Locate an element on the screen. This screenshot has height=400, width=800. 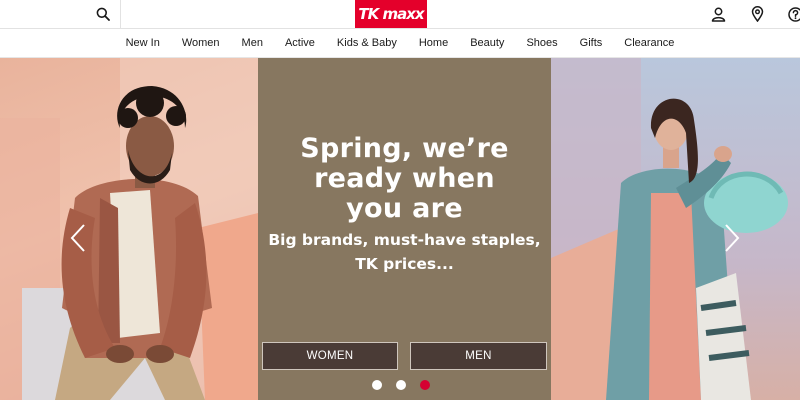
search-button is located at coordinates (103, 14).